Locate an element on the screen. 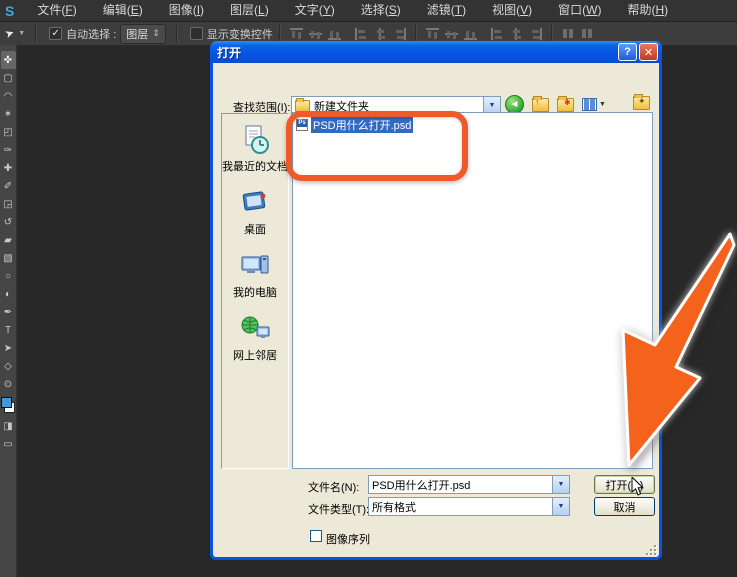 The width and height of the screenshot is (737, 577). favorites-folder-icon: ✦ is located at coordinates (641, 102).